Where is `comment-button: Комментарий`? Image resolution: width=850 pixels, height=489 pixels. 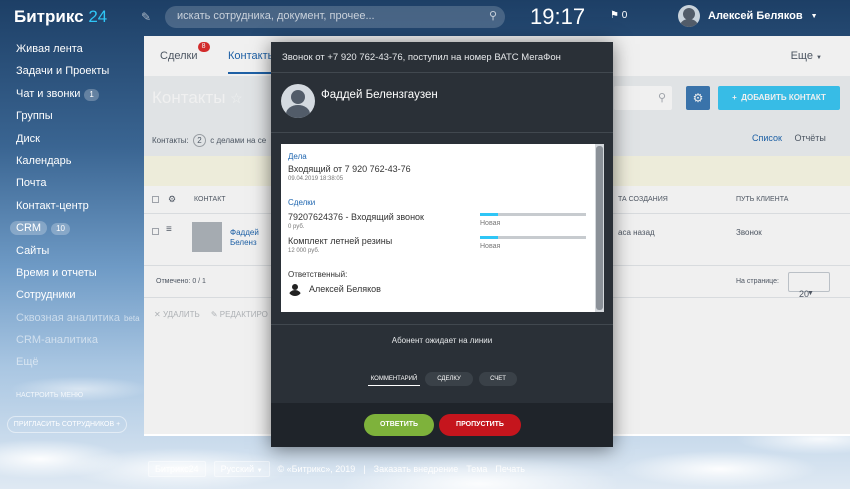
comment-button: Комментарий is located at coordinates (394, 379).